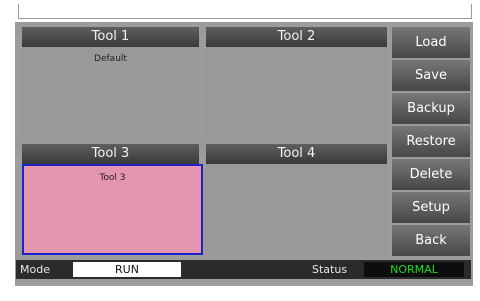  I want to click on mode-label: Mode, so click(35, 269).